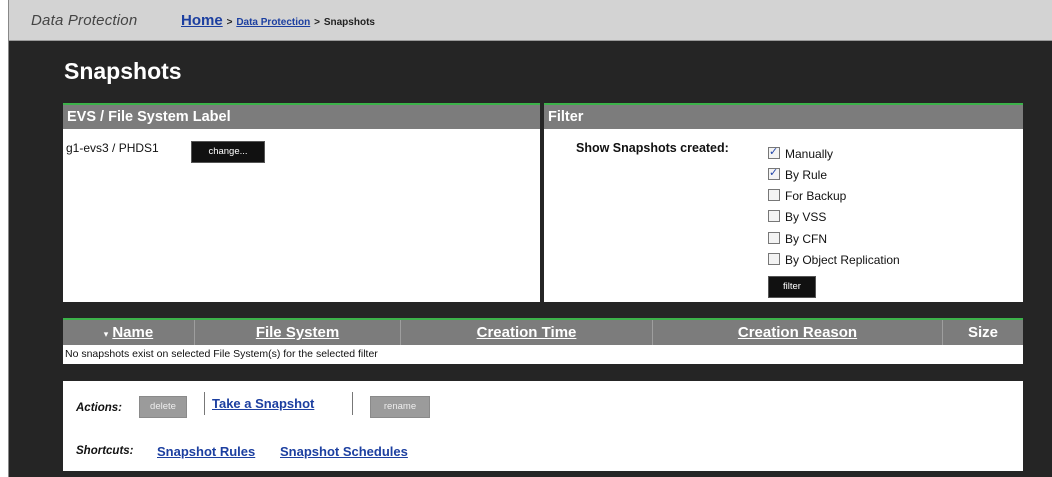  I want to click on filter-option-for-backup: For Backup, so click(807, 196).